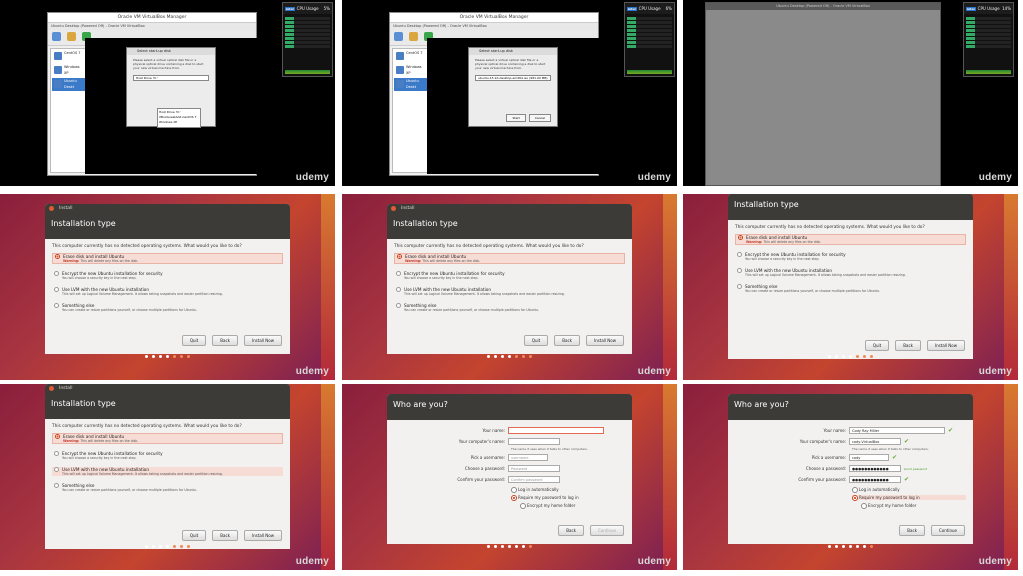  I want to click on cpu-gadget: intel CPU Usage 5%, so click(307, 39).